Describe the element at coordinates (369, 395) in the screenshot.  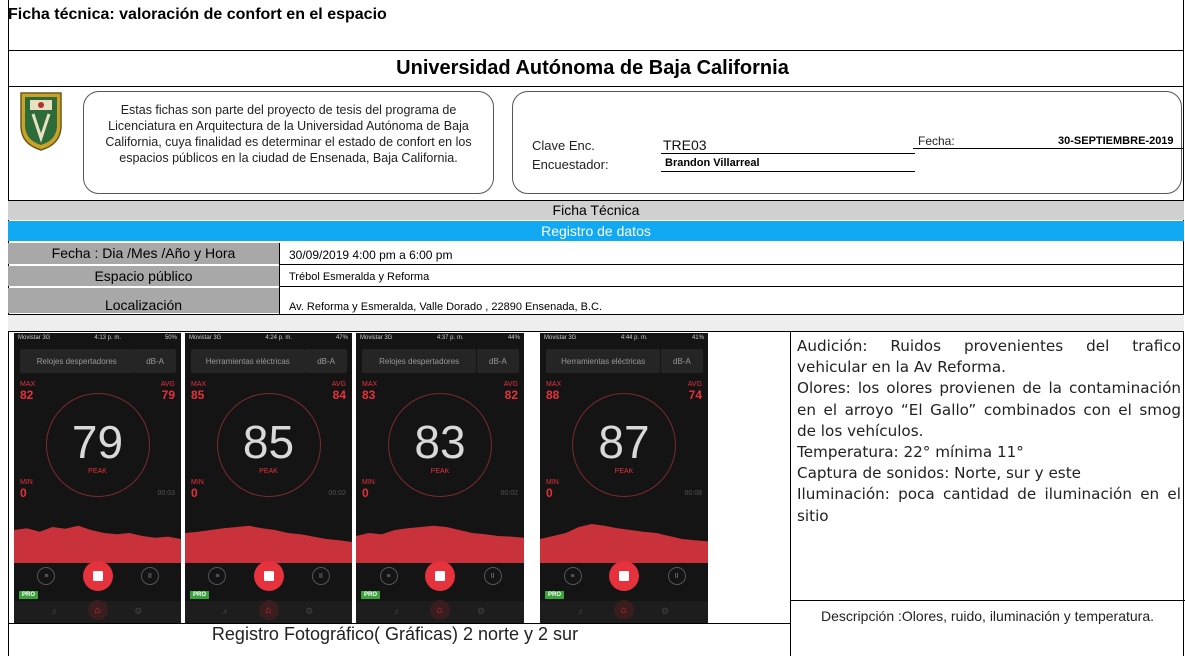
I see `max-value: 83` at that location.